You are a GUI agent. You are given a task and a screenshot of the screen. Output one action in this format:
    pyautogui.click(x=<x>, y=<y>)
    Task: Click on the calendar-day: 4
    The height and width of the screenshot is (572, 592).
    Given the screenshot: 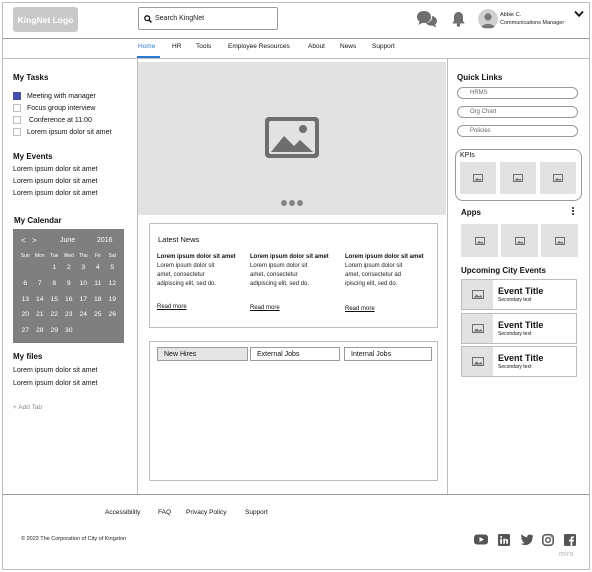 What is the action you would take?
    pyautogui.click(x=98, y=267)
    